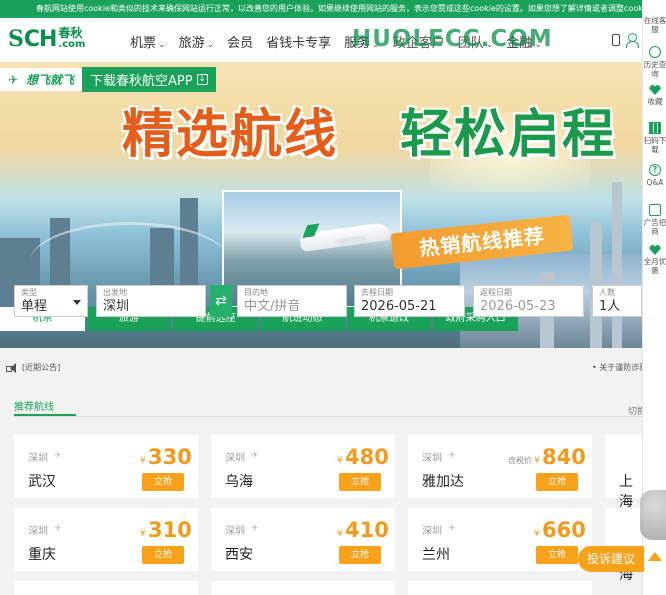 This screenshot has width=666, height=595. Describe the element at coordinates (41, 367) in the screenshot. I see `announcement-link: [近期公告]` at that location.